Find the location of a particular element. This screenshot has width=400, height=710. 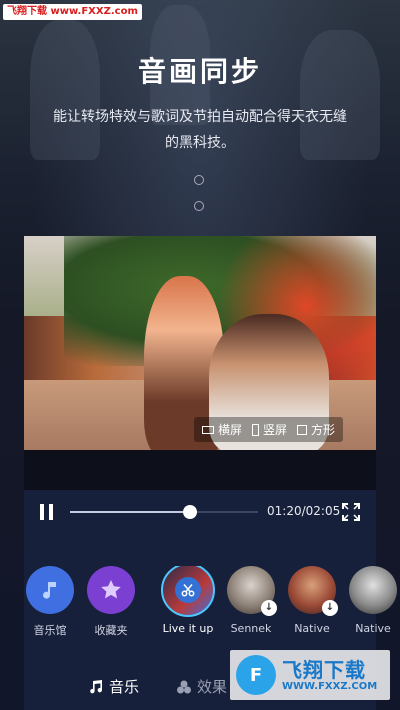

orientation-square-button: 方形 is located at coordinates (316, 429).